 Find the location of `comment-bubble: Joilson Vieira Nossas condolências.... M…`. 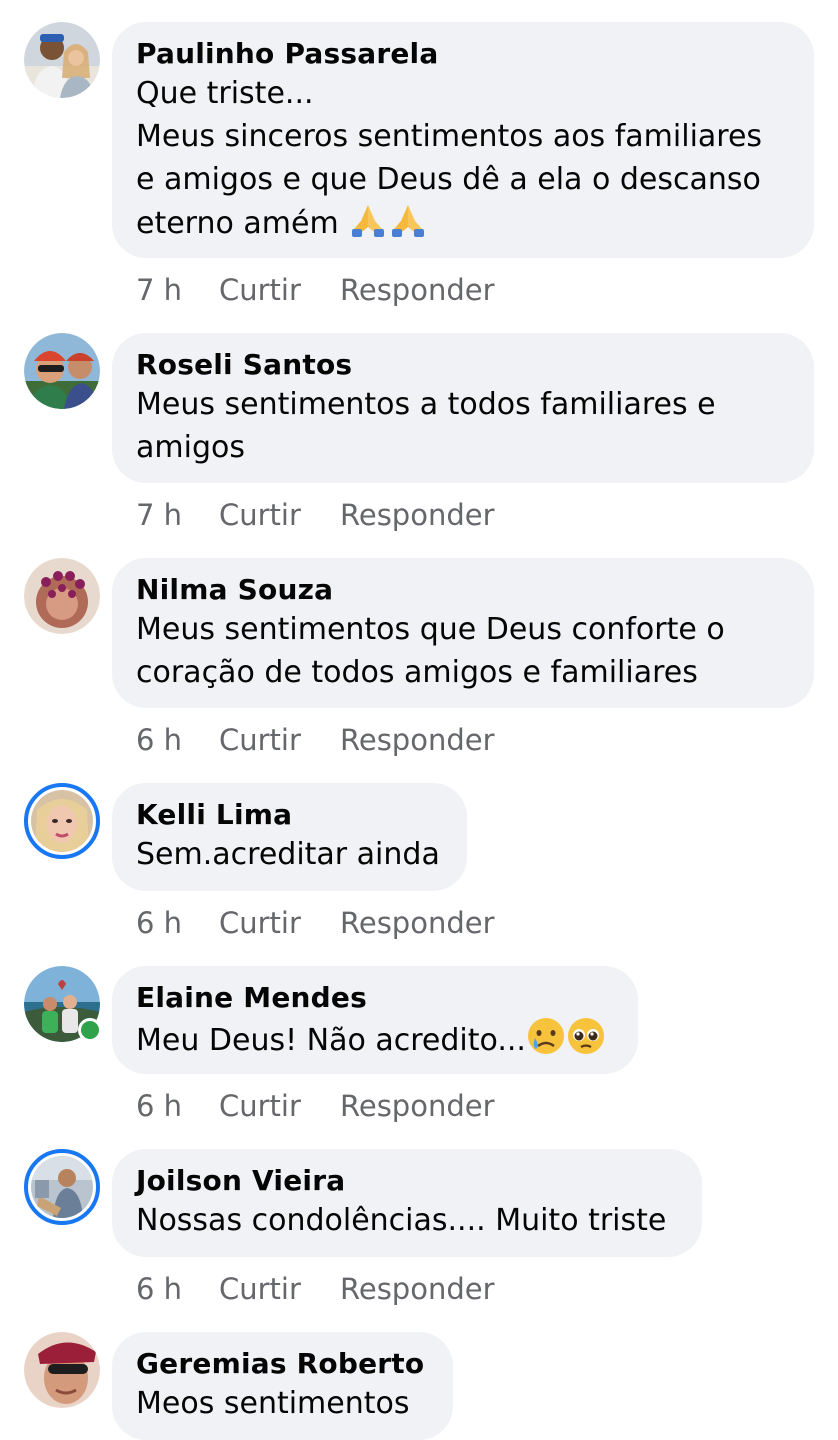

comment-bubble: Joilson Vieira Nossas condolências.... M… is located at coordinates (407, 1203).